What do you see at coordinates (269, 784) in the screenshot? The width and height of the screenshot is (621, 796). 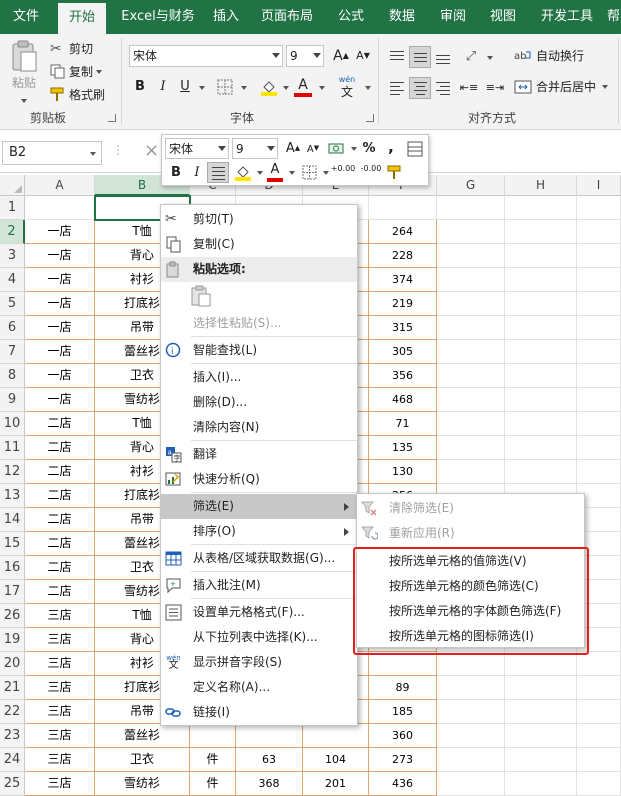 I see `table-cell: 368` at bounding box center [269, 784].